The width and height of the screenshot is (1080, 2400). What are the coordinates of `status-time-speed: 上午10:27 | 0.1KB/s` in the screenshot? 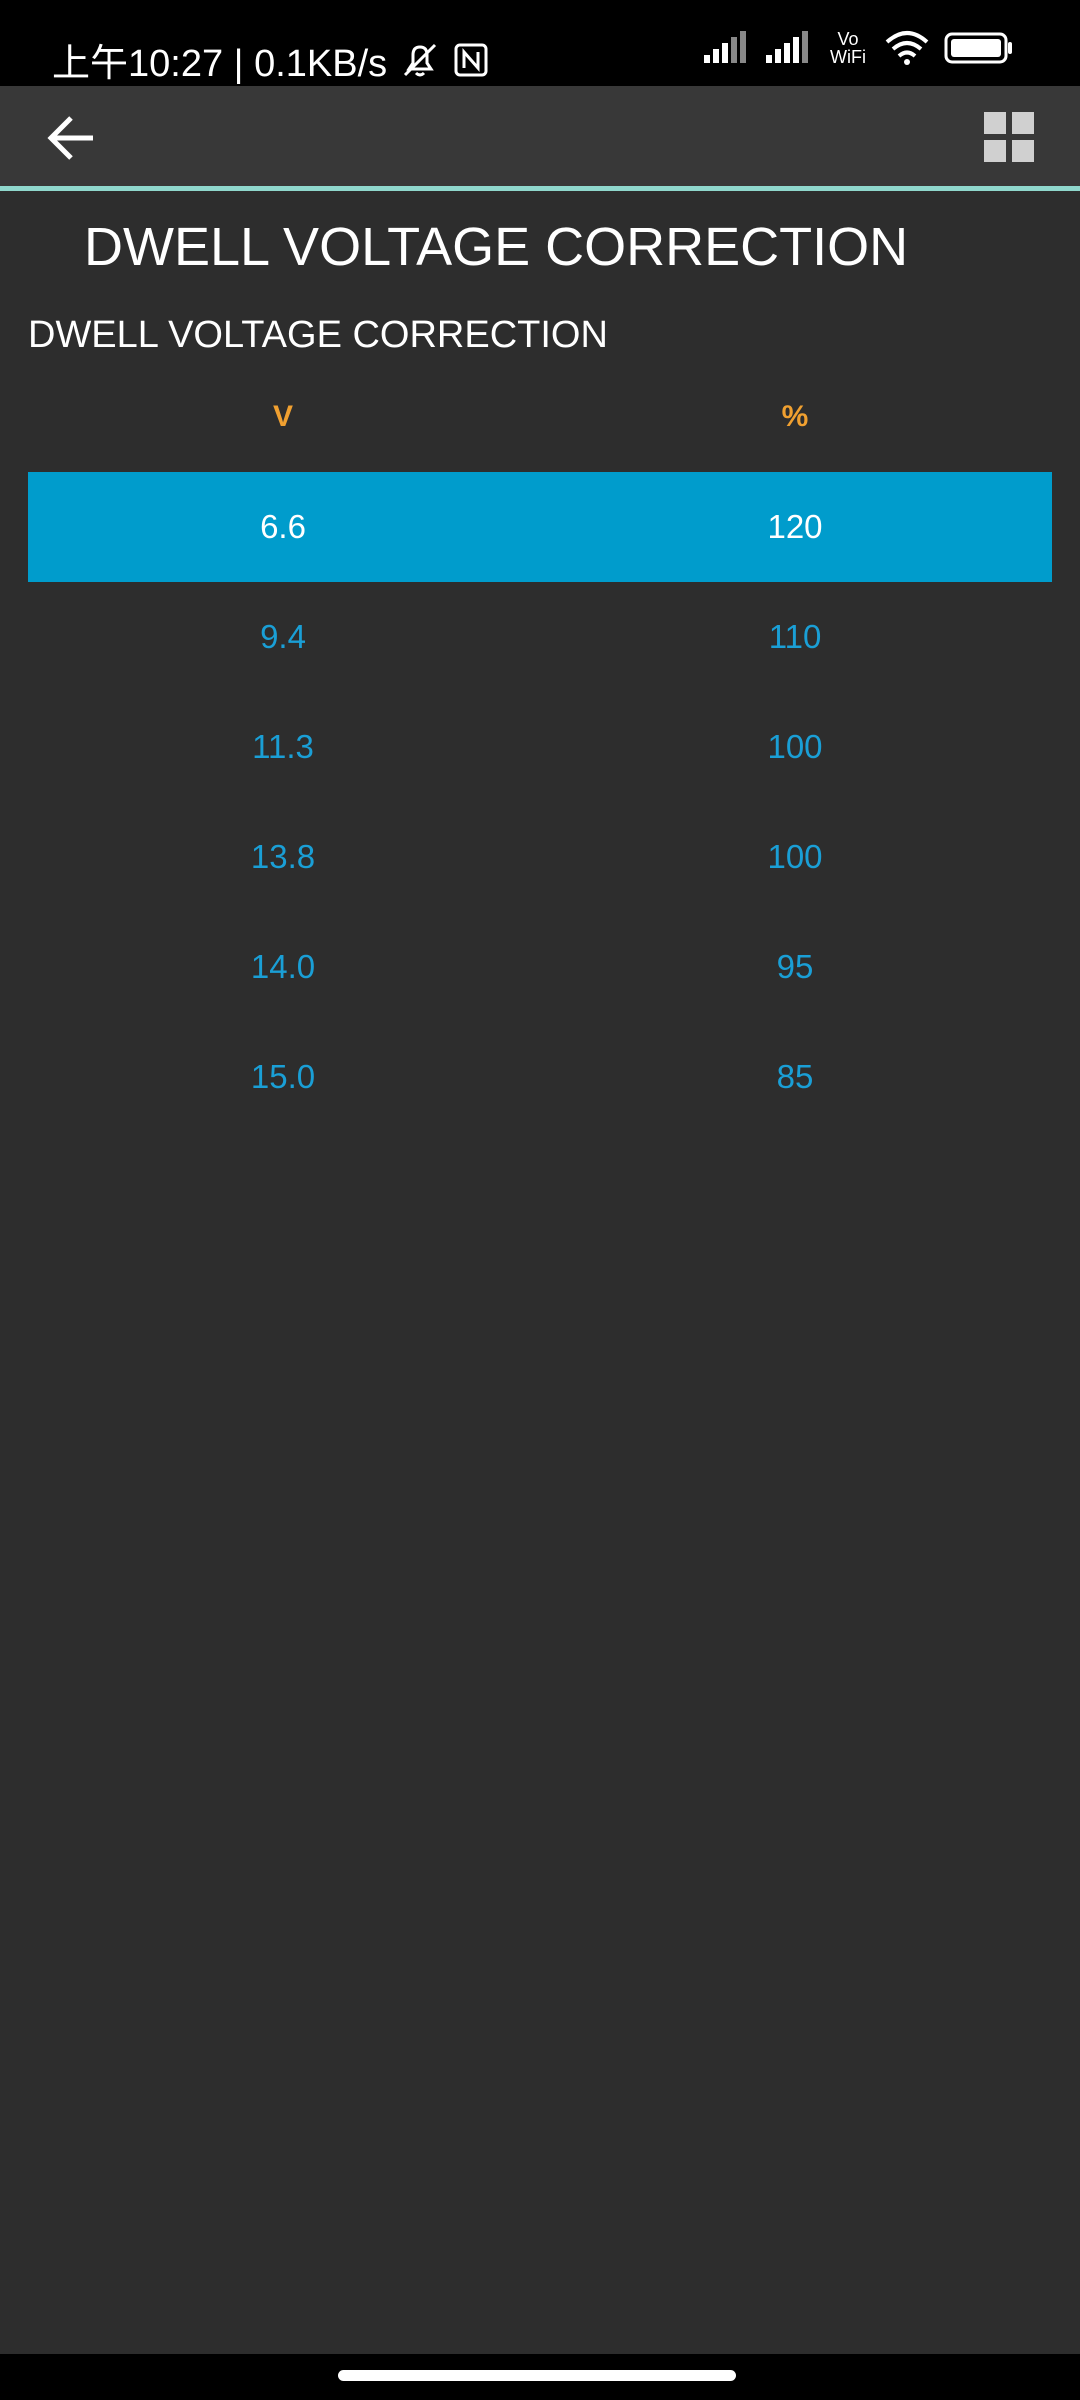 It's located at (220, 64).